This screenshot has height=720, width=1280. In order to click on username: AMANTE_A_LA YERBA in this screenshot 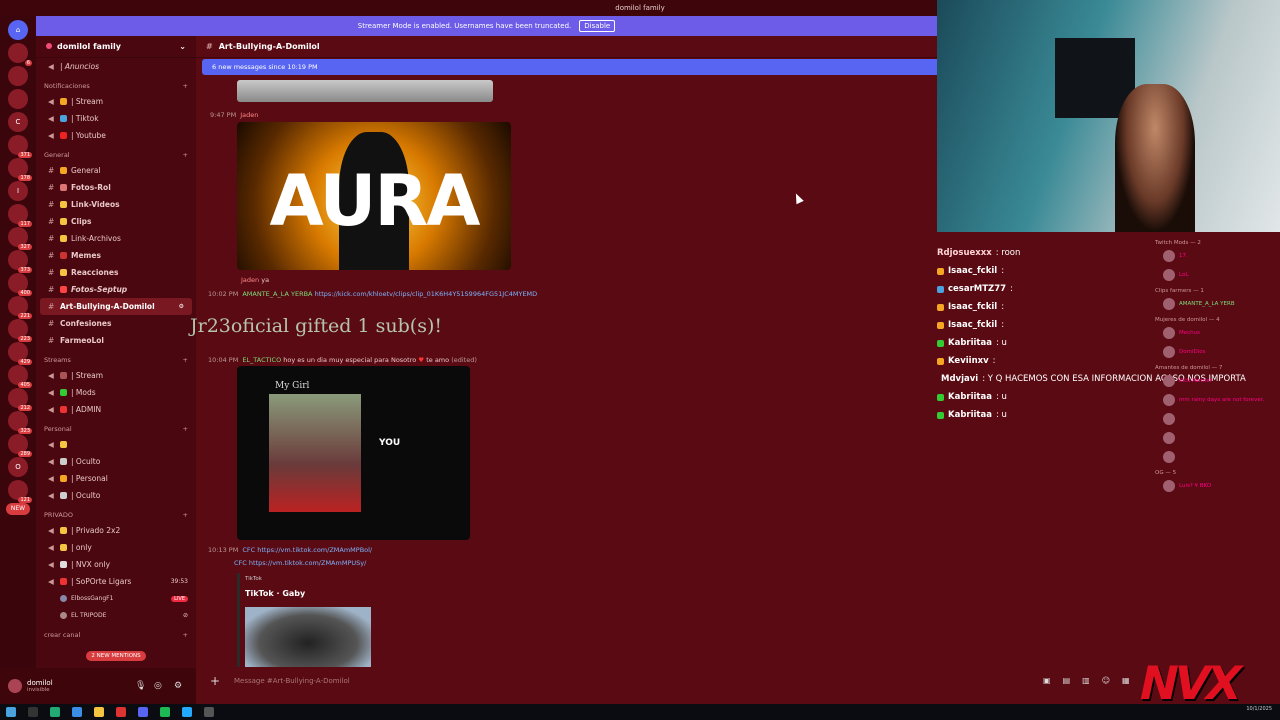, I will do `click(277, 294)`.